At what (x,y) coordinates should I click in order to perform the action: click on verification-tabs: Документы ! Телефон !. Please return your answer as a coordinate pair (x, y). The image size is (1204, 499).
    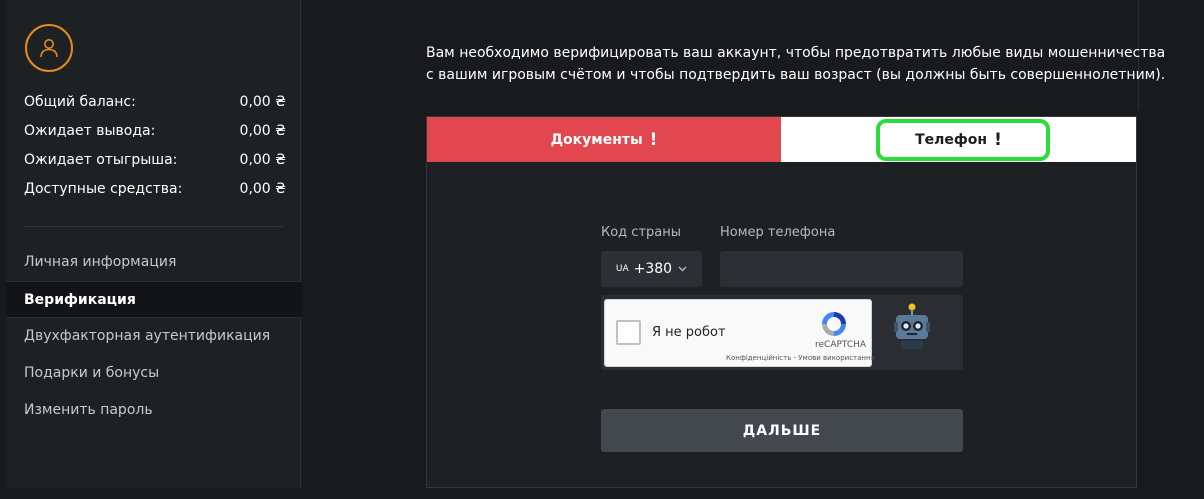
    Looking at the image, I should click on (781, 139).